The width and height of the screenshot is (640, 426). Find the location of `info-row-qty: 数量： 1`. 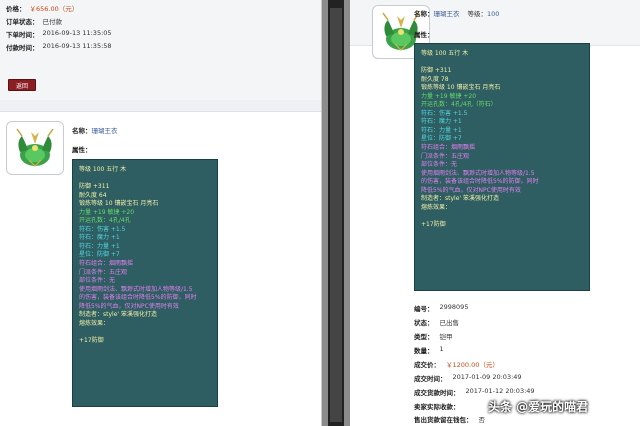

info-row-qty: 数量： 1 is located at coordinates (429, 350).